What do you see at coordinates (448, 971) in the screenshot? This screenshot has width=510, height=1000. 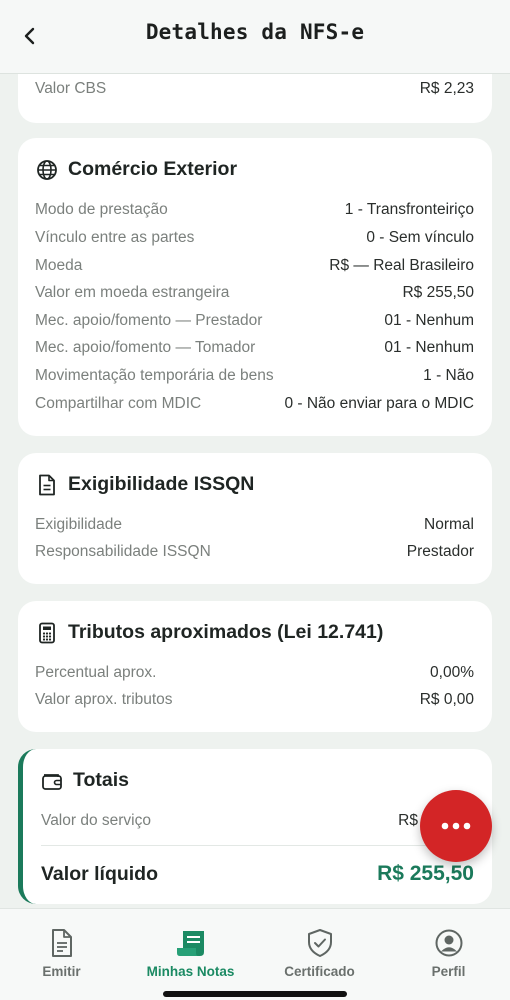 I see `tab-label: Perfil` at bounding box center [448, 971].